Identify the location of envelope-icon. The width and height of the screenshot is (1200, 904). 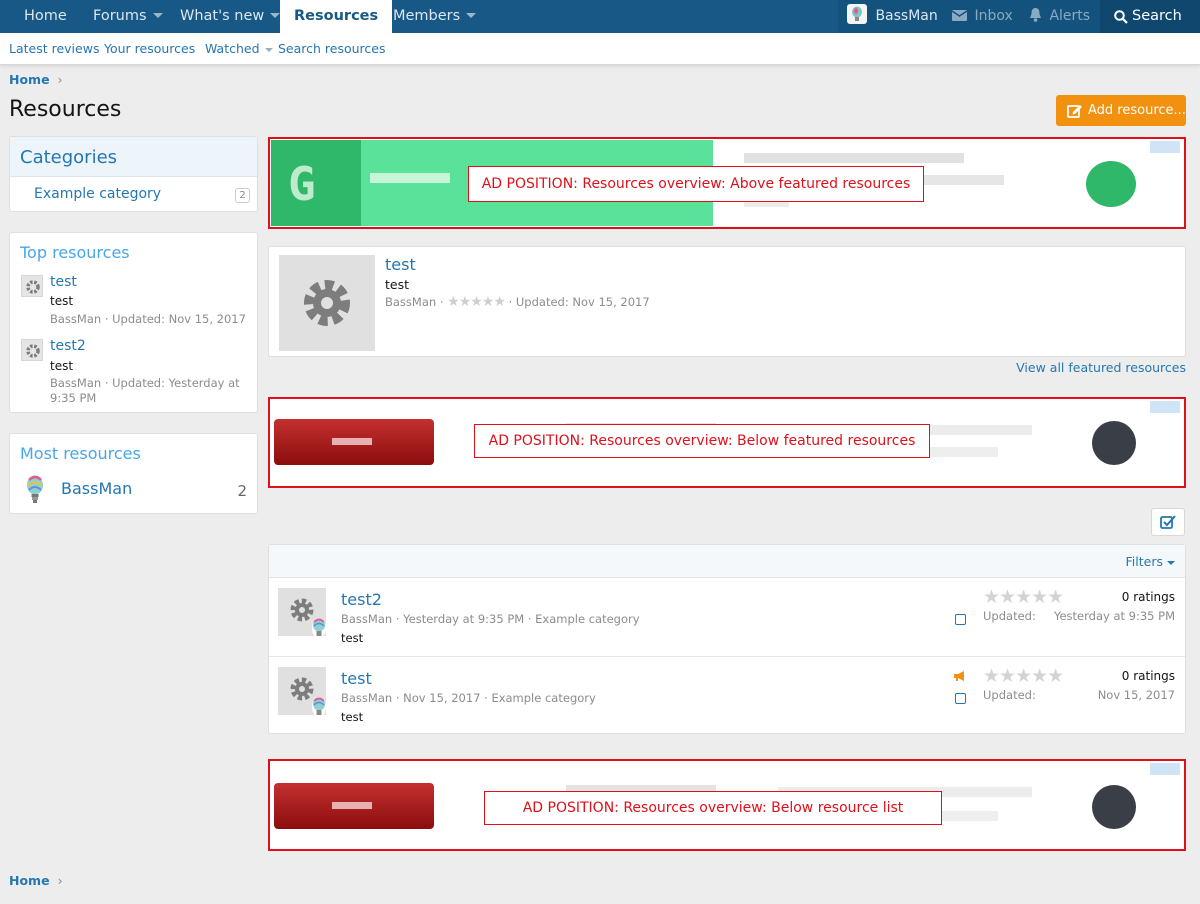
(959, 15).